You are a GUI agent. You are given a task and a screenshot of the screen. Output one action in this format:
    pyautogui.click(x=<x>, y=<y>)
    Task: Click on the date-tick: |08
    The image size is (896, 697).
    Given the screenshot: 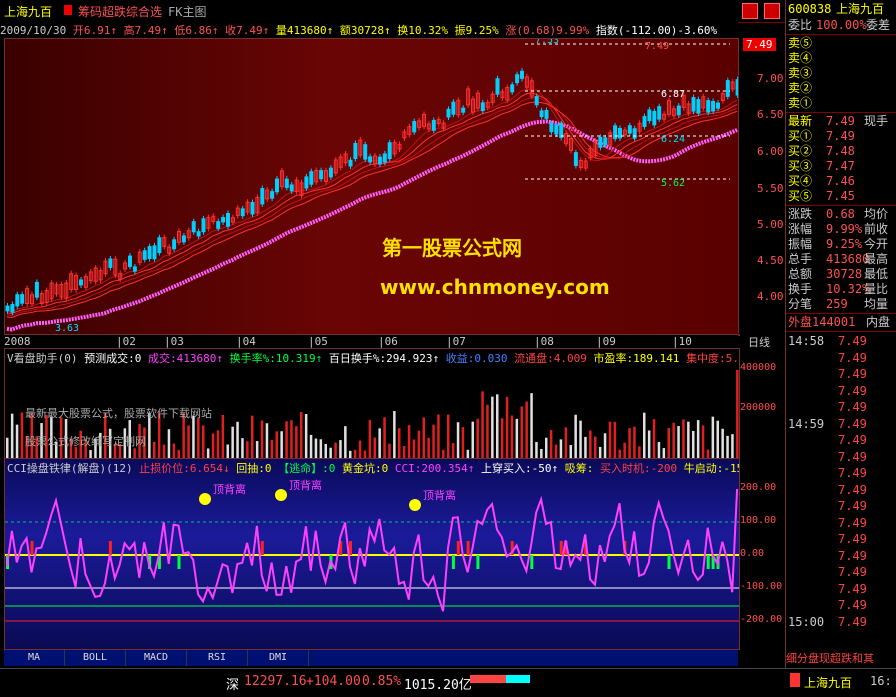 What is the action you would take?
    pyautogui.click(x=544, y=341)
    